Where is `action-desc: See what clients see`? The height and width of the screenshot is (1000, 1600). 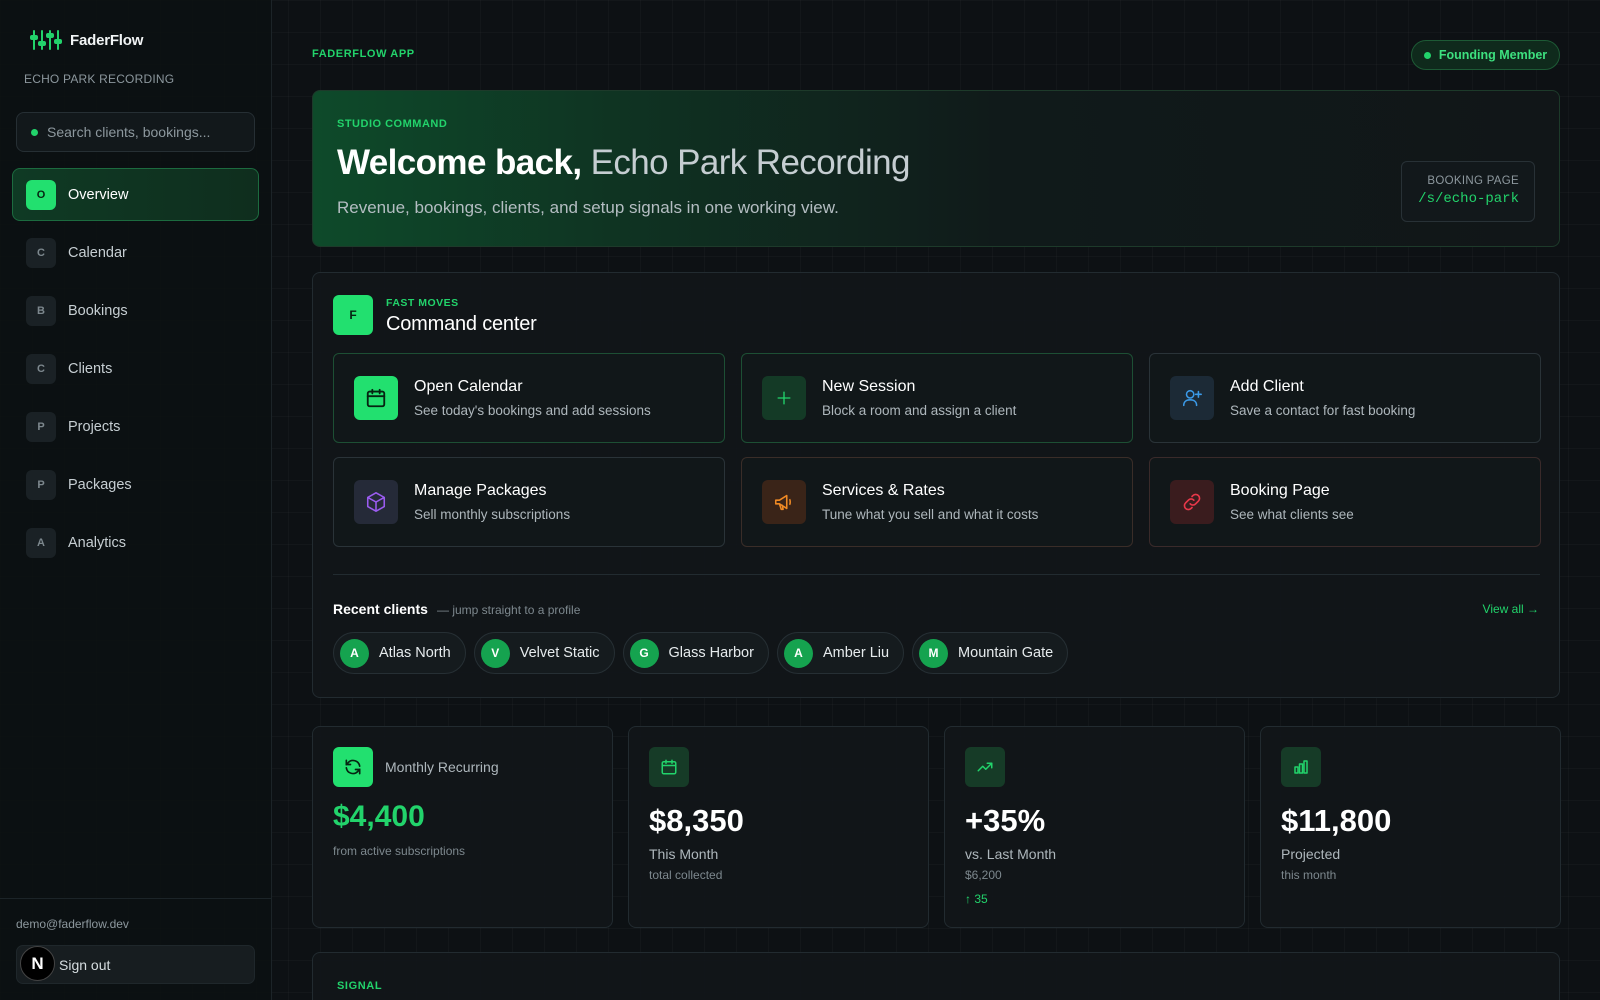
action-desc: See what clients see is located at coordinates (1292, 514).